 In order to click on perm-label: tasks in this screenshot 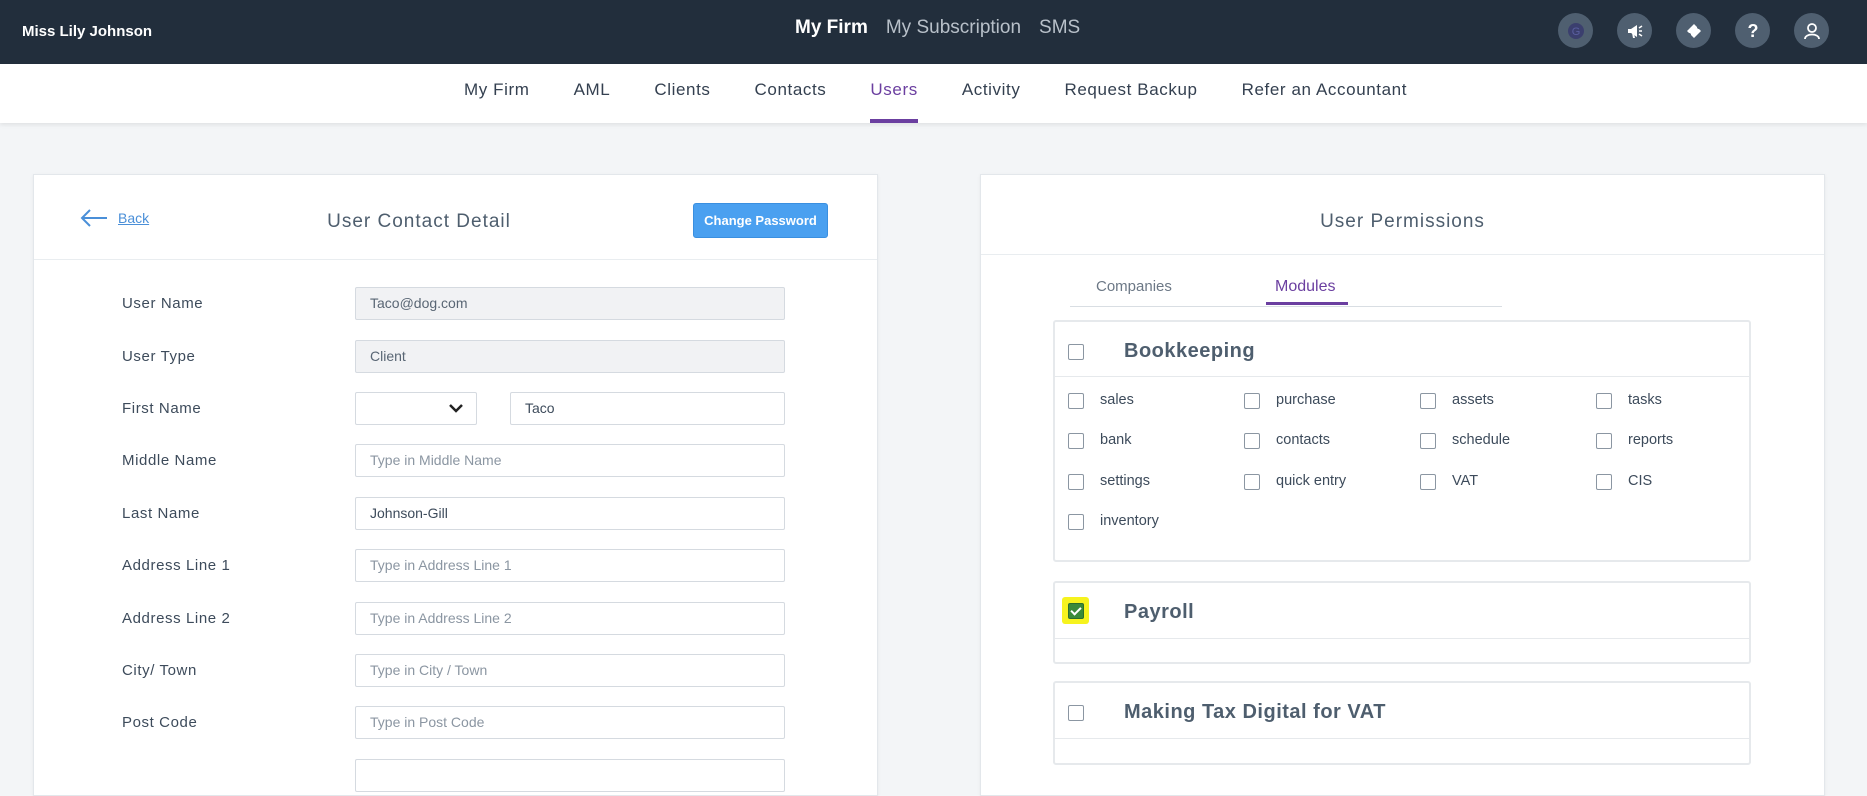, I will do `click(1645, 400)`.